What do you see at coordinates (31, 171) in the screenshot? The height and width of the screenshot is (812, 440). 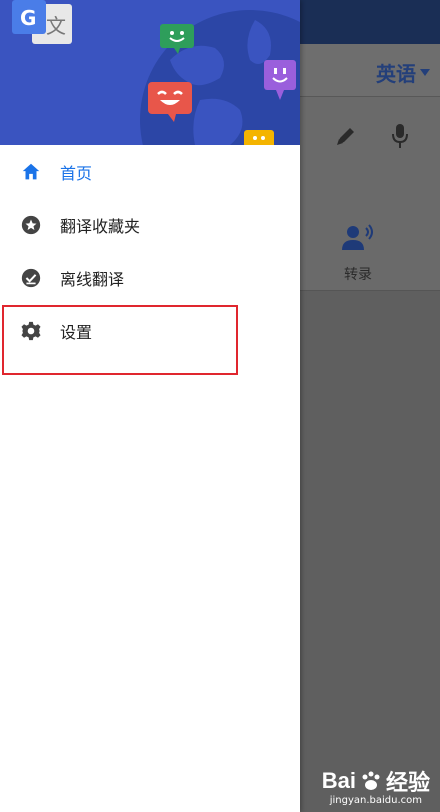 I see `home-icon` at bounding box center [31, 171].